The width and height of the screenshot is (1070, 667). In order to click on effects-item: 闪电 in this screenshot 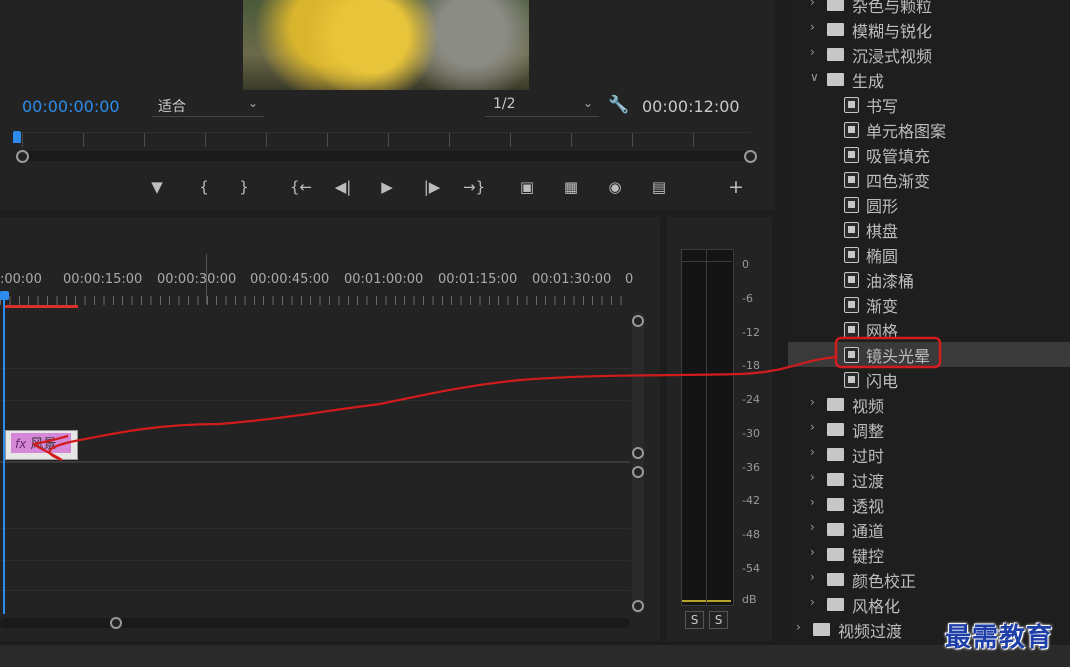, I will do `click(929, 379)`.